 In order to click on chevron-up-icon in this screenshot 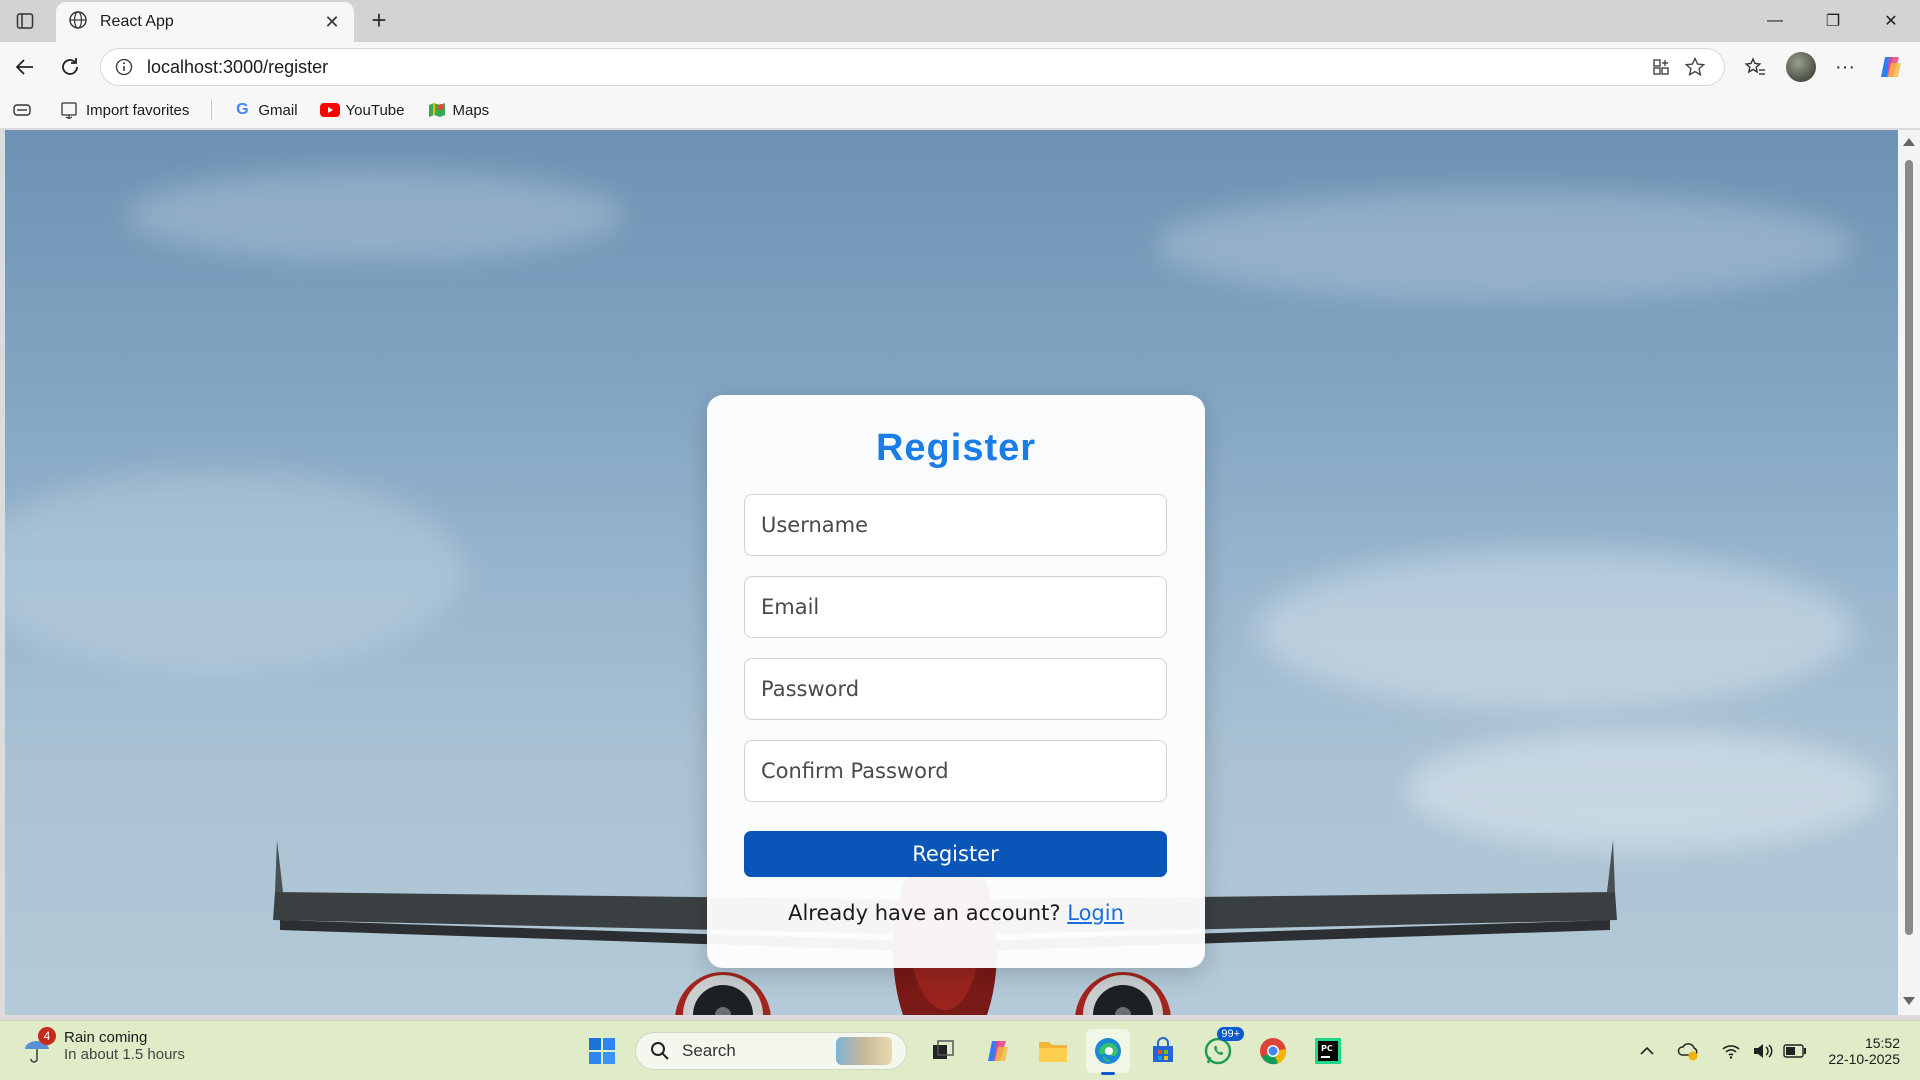, I will do `click(1647, 1051)`.